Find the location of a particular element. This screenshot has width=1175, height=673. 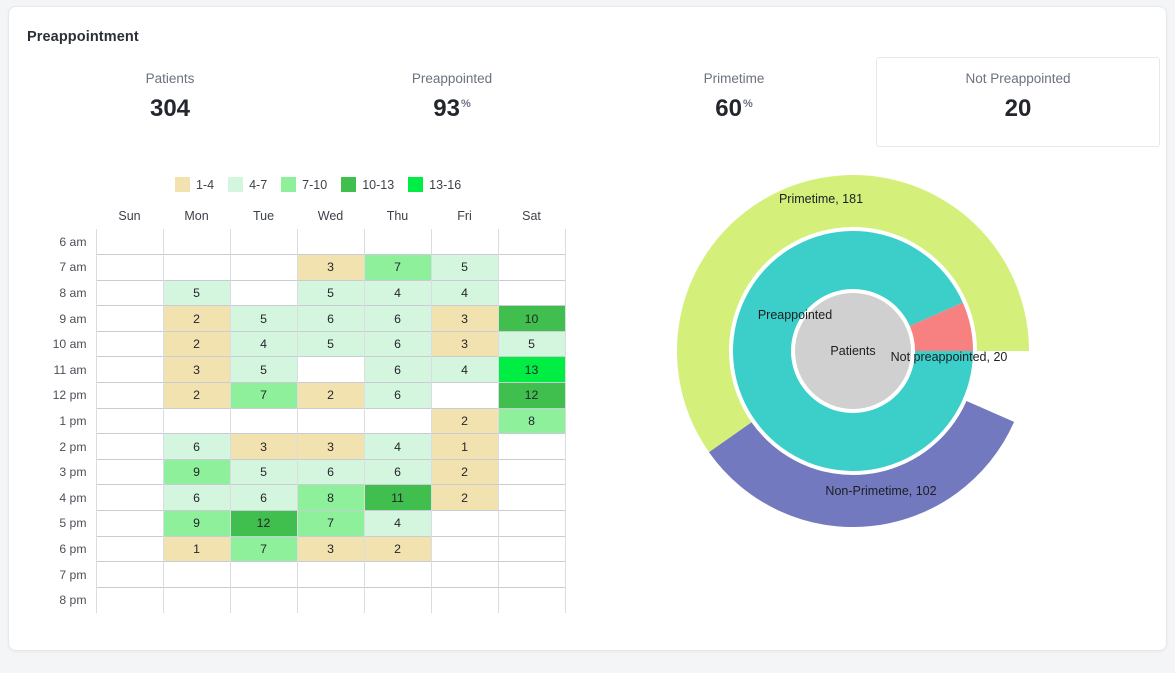

kpi-primetime: Primetime 60% is located at coordinates (734, 97).